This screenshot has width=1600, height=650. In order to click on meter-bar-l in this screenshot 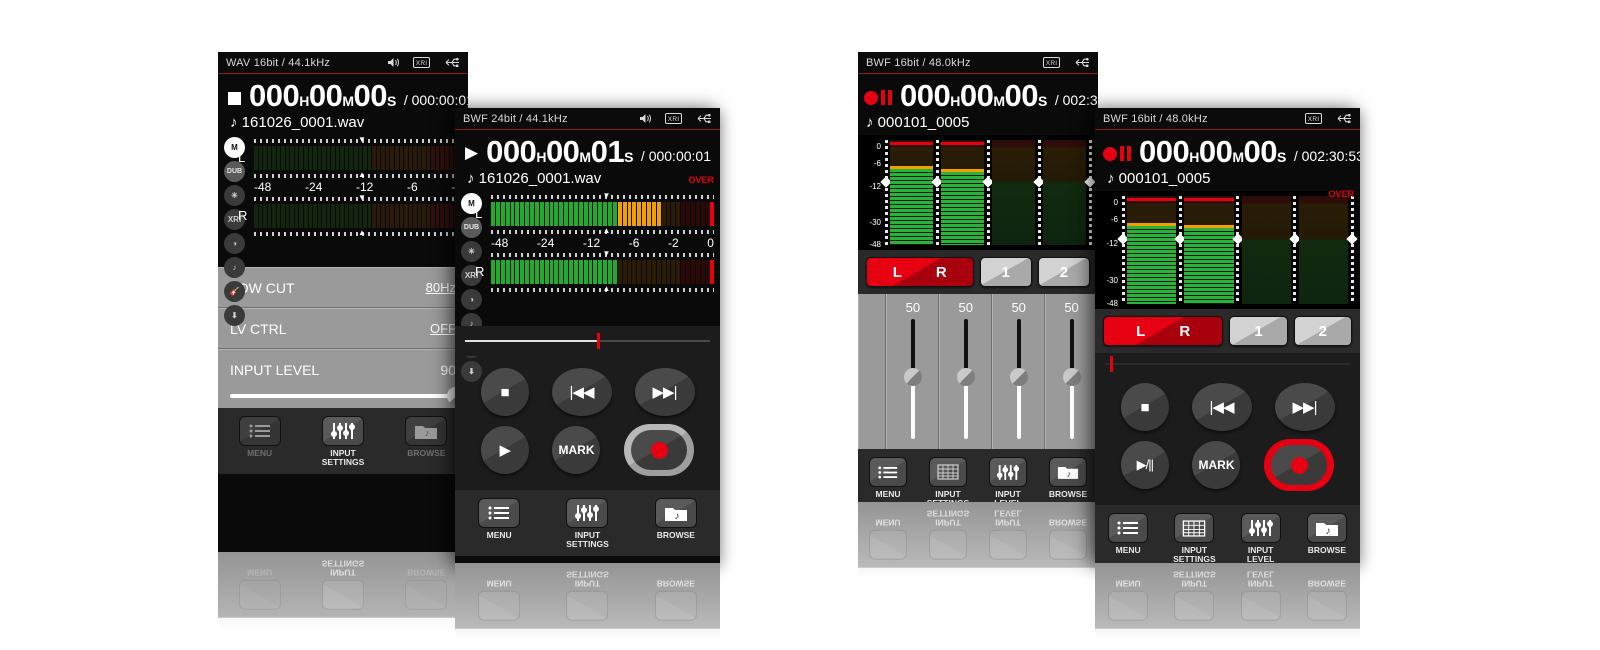, I will do `click(603, 214)`.